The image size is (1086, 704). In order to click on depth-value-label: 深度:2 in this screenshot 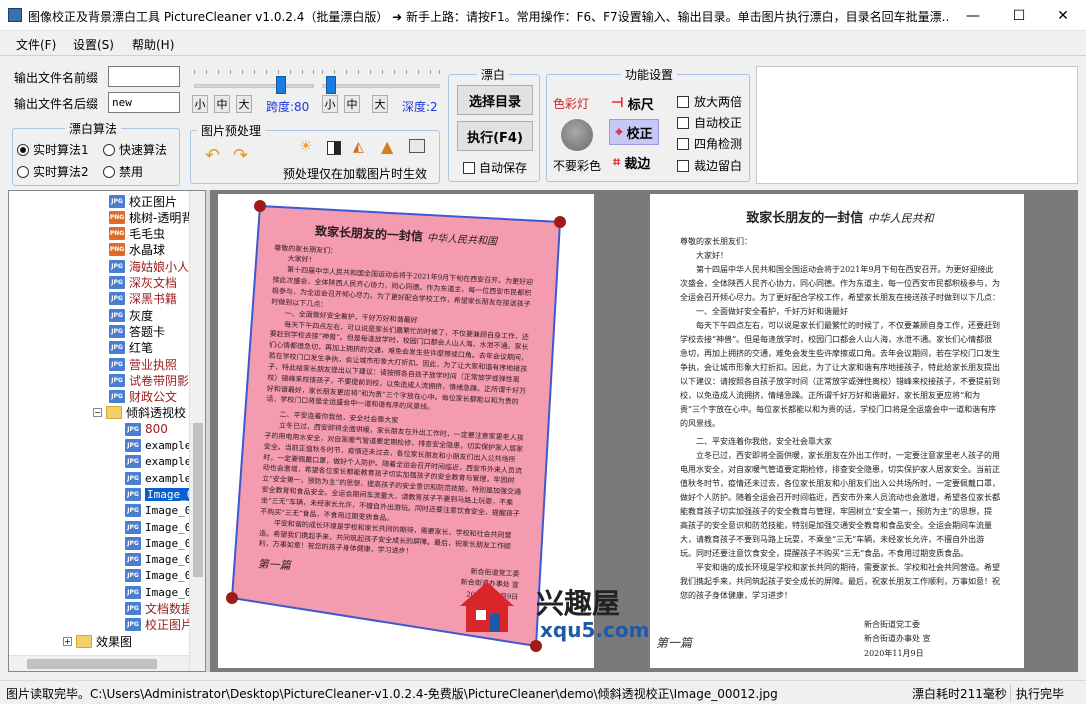, I will do `click(420, 107)`.